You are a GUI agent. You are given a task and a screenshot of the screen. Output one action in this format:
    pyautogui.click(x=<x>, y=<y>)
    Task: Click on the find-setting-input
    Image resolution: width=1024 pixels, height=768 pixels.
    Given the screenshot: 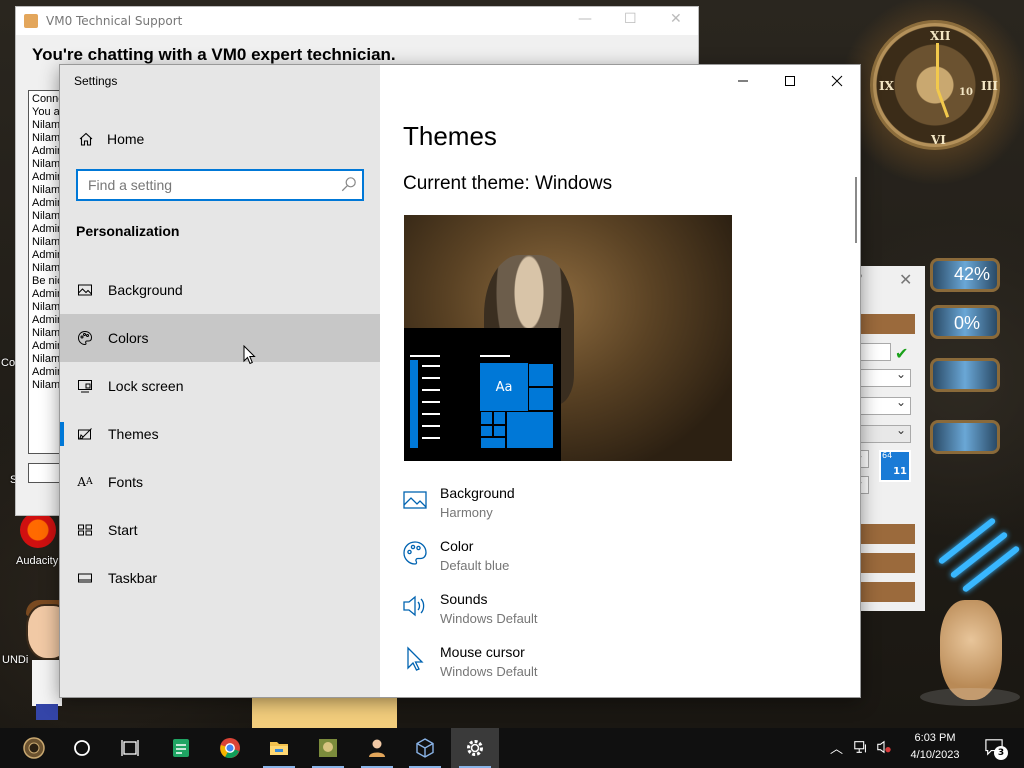 What is the action you would take?
    pyautogui.click(x=220, y=185)
    